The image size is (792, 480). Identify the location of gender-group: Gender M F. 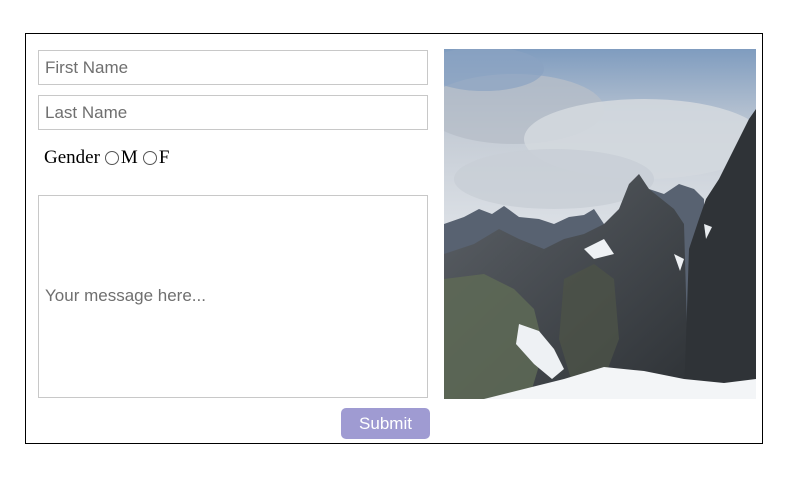
(106, 158).